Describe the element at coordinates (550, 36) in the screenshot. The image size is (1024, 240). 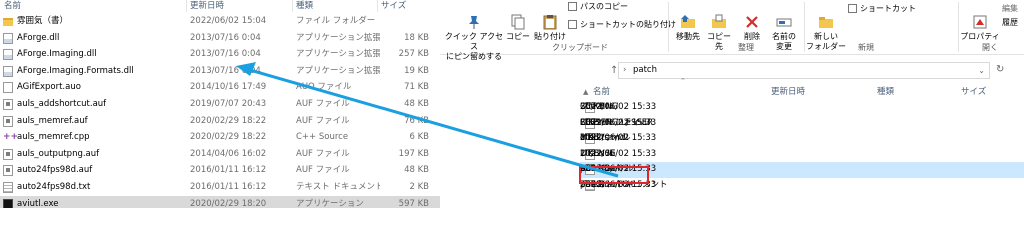
I see `paste-label: 貼り付け` at that location.